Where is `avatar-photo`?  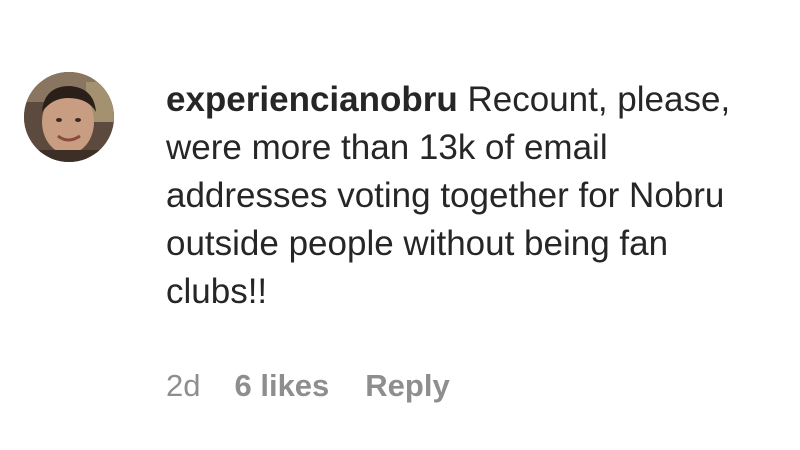 avatar-photo is located at coordinates (69, 117).